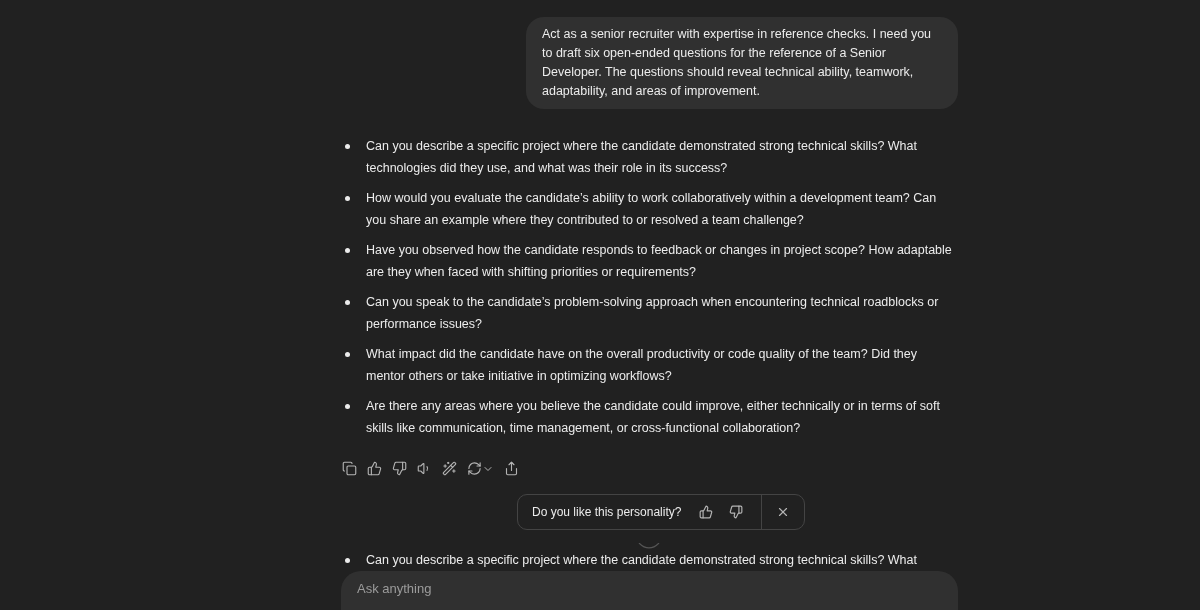 The height and width of the screenshot is (610, 1200). Describe the element at coordinates (742, 63) in the screenshot. I see `user-message: Act as a senior recruiter with expertise in reference checks. I need you to draft six open-ended questions for the reference of a Senior Developer. The questions should reveal technical ability, teamwork, adaptability, and areas of improvement.` at that location.